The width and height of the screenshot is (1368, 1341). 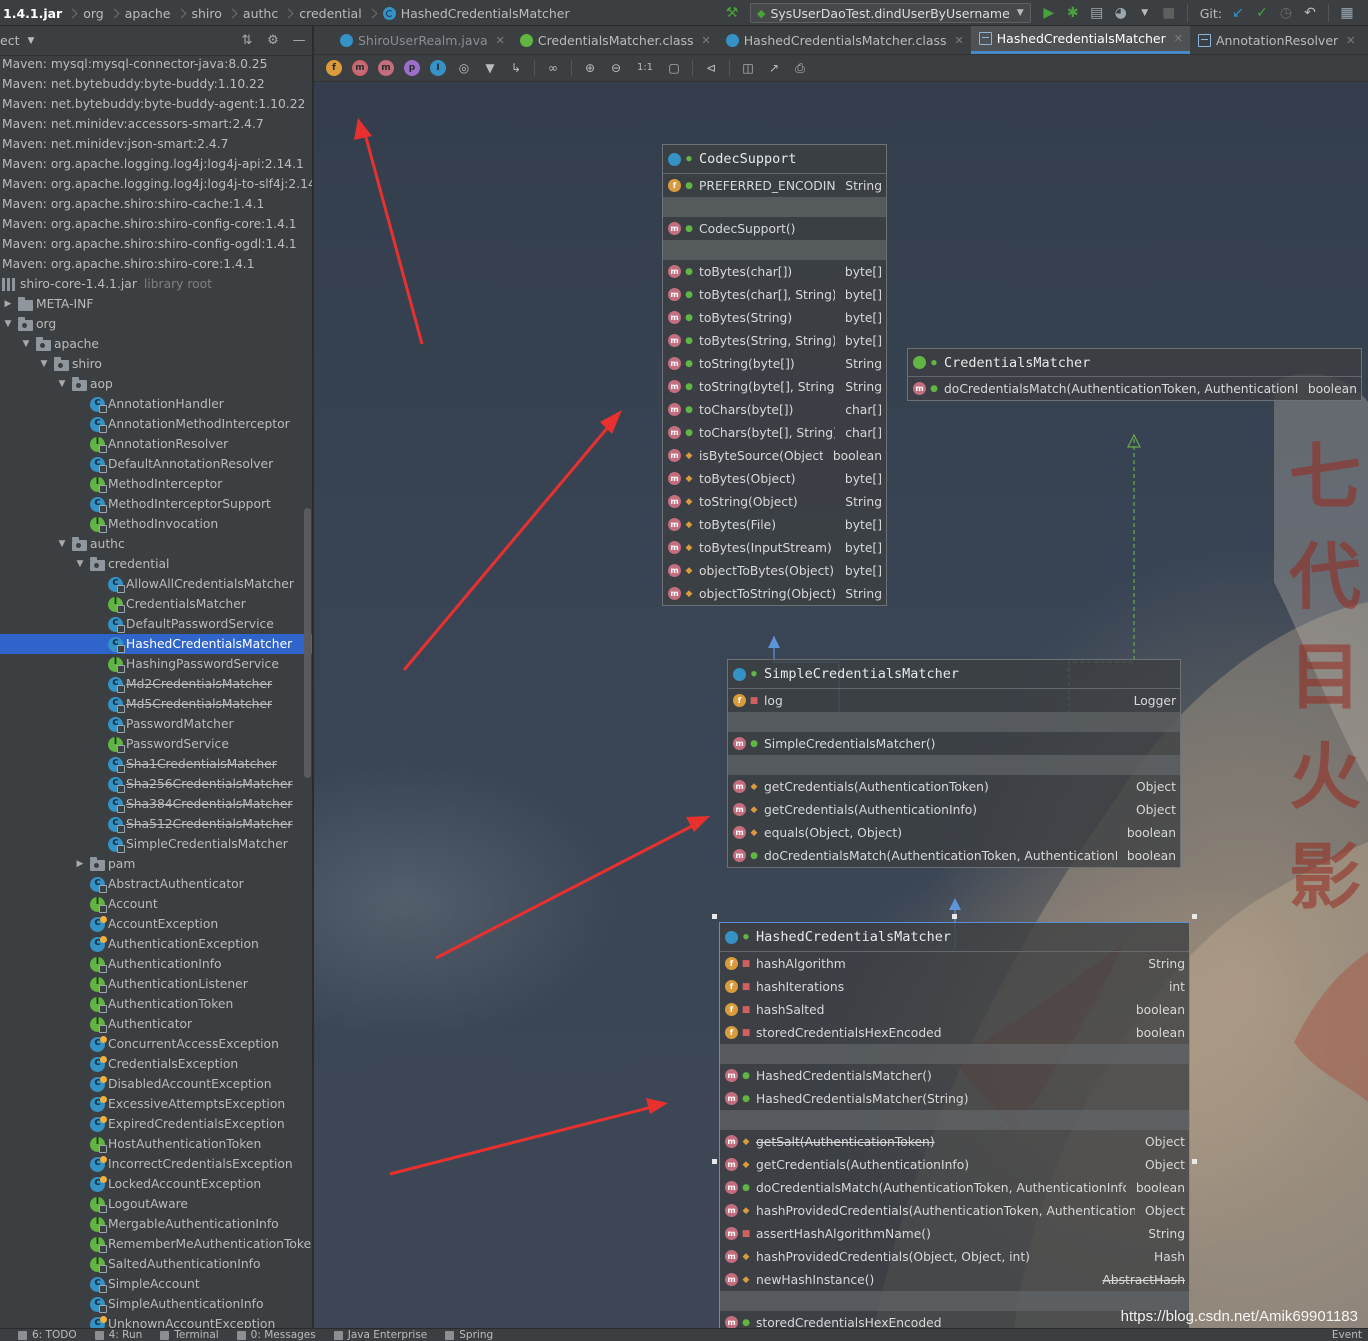 I want to click on tree-item: Sha1CredentialsMatcher, so click(x=156, y=764).